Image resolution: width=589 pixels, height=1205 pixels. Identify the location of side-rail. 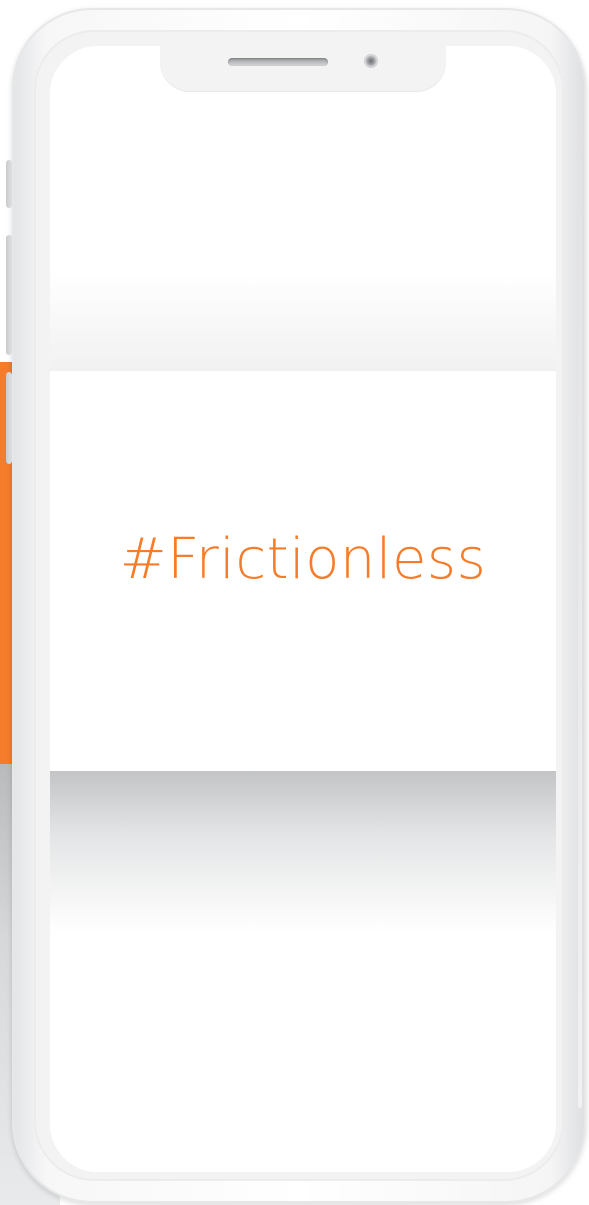
(580, 608).